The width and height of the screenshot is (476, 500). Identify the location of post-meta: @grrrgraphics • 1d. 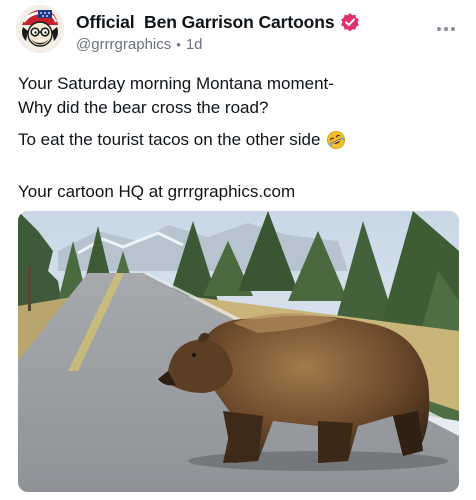
(139, 44).